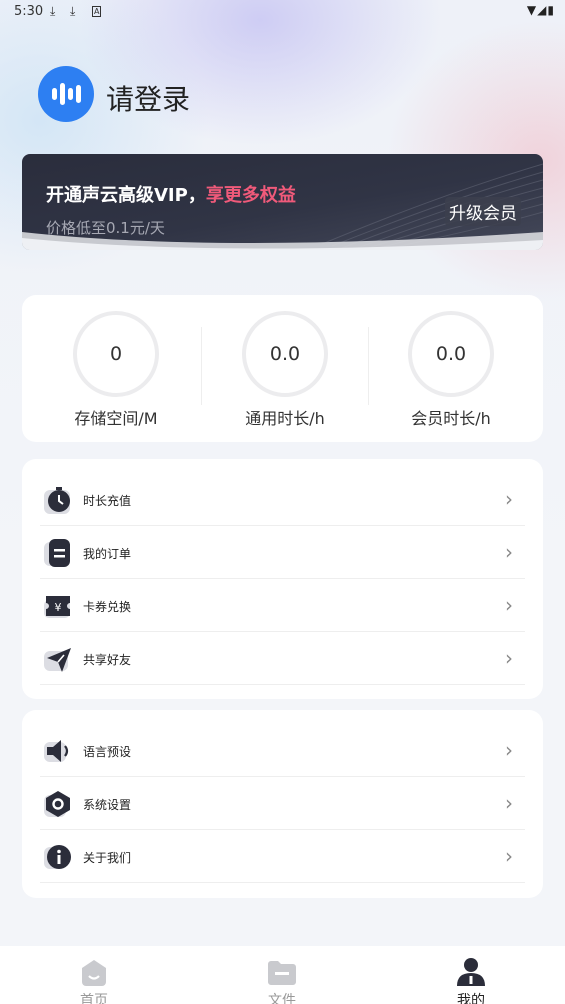 The height and width of the screenshot is (1004, 565). Describe the element at coordinates (57, 553) in the screenshot. I see `order-icon` at that location.